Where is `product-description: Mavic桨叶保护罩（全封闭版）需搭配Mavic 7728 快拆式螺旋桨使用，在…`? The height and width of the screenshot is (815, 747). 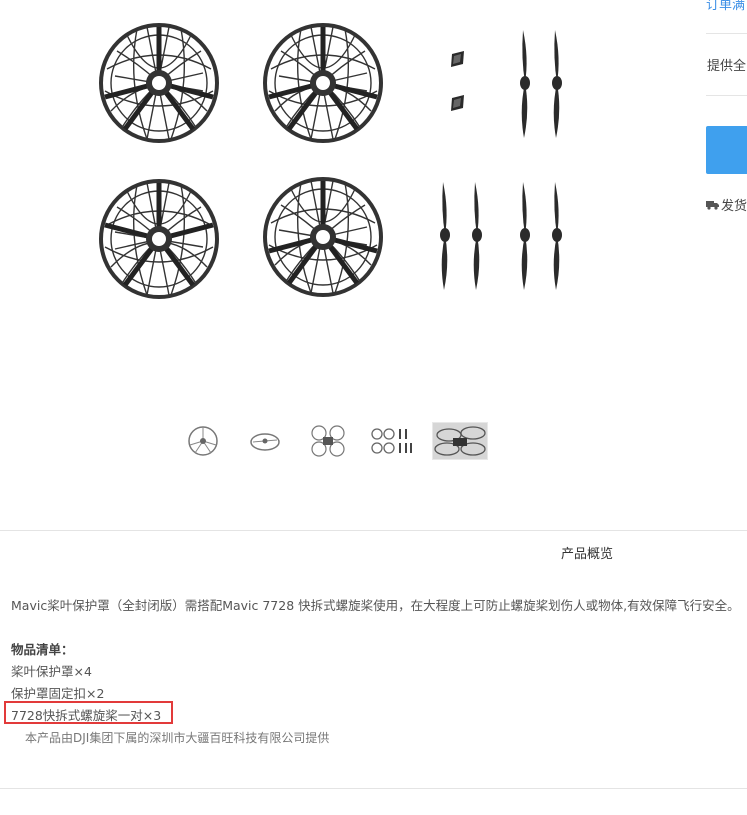 product-description: Mavic桨叶保护罩（全封闭版）需搭配Mavic 7728 快拆式螺旋桨使用，在… is located at coordinates (375, 605).